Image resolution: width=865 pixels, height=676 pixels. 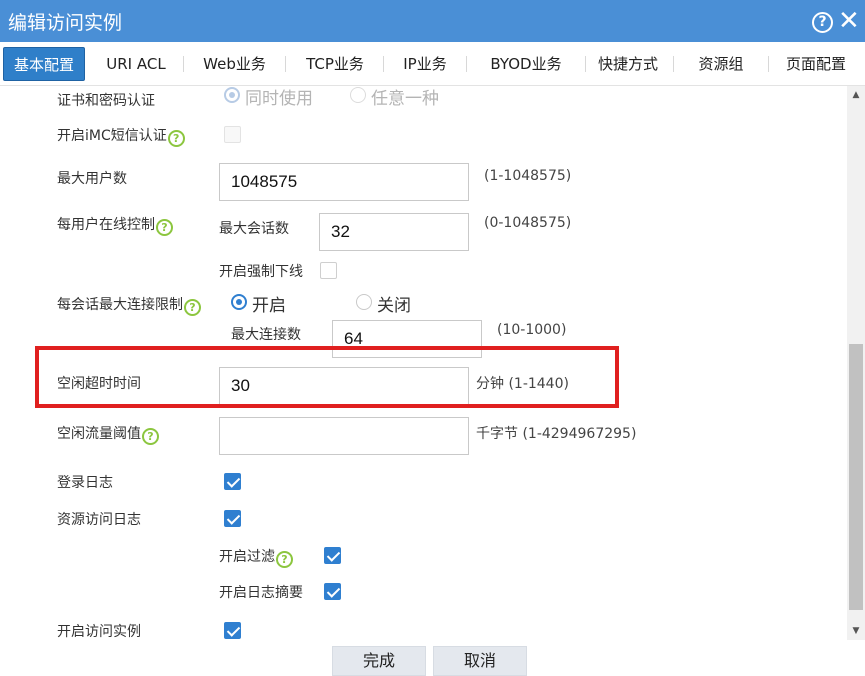 I want to click on per-user-online-label: 每用户在线控制?, so click(x=115, y=225).